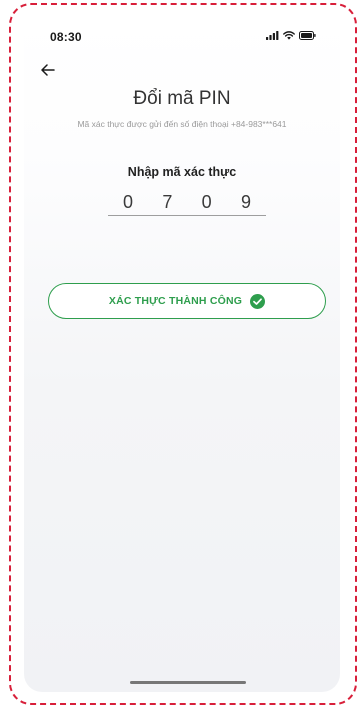  Describe the element at coordinates (175, 301) in the screenshot. I see `verification-success-label: XÁC THỰC THÀNH CÔNG` at that location.